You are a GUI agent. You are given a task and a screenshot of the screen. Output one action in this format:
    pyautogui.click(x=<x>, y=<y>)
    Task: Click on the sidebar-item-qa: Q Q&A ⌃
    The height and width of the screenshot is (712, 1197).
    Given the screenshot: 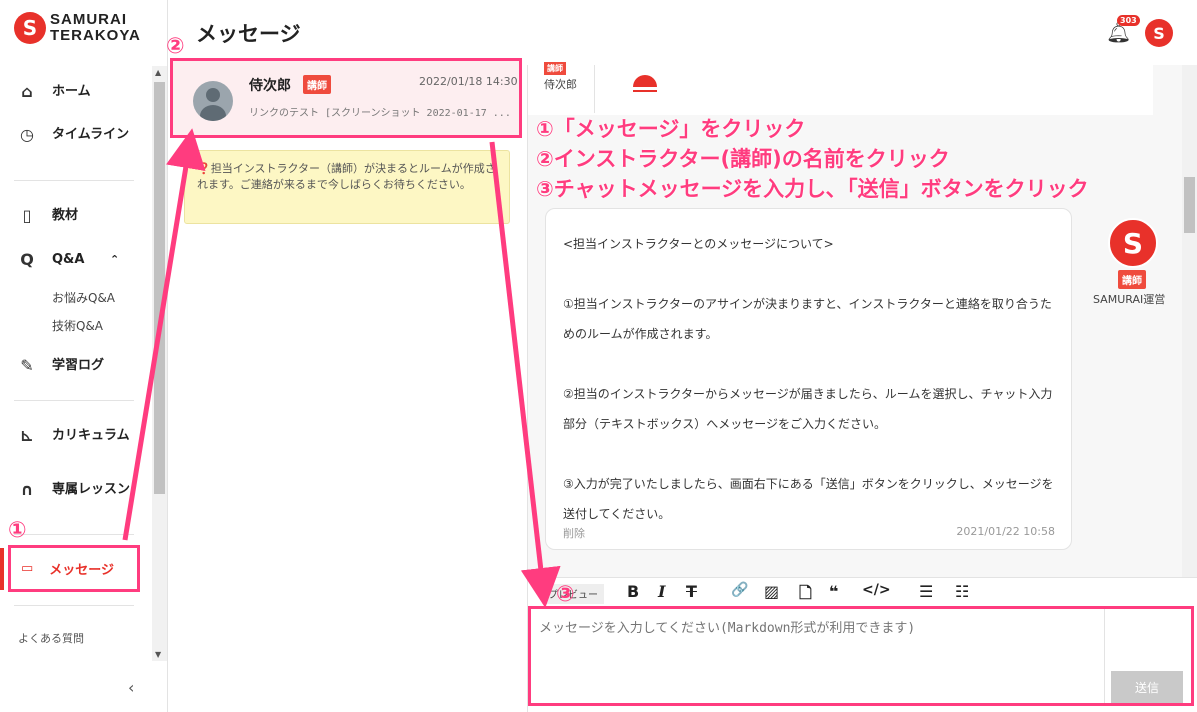 What is the action you would take?
    pyautogui.click(x=68, y=260)
    